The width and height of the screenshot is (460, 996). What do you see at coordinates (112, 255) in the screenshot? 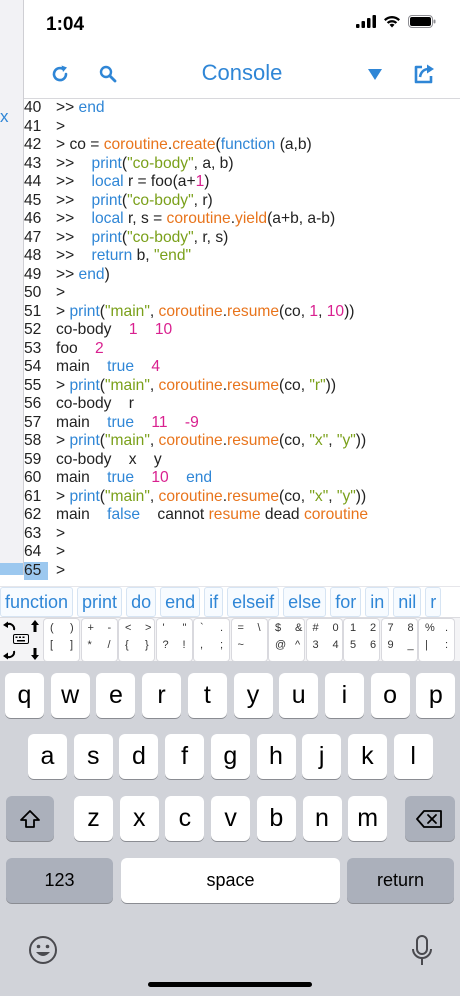
I see `code-token: return` at bounding box center [112, 255].